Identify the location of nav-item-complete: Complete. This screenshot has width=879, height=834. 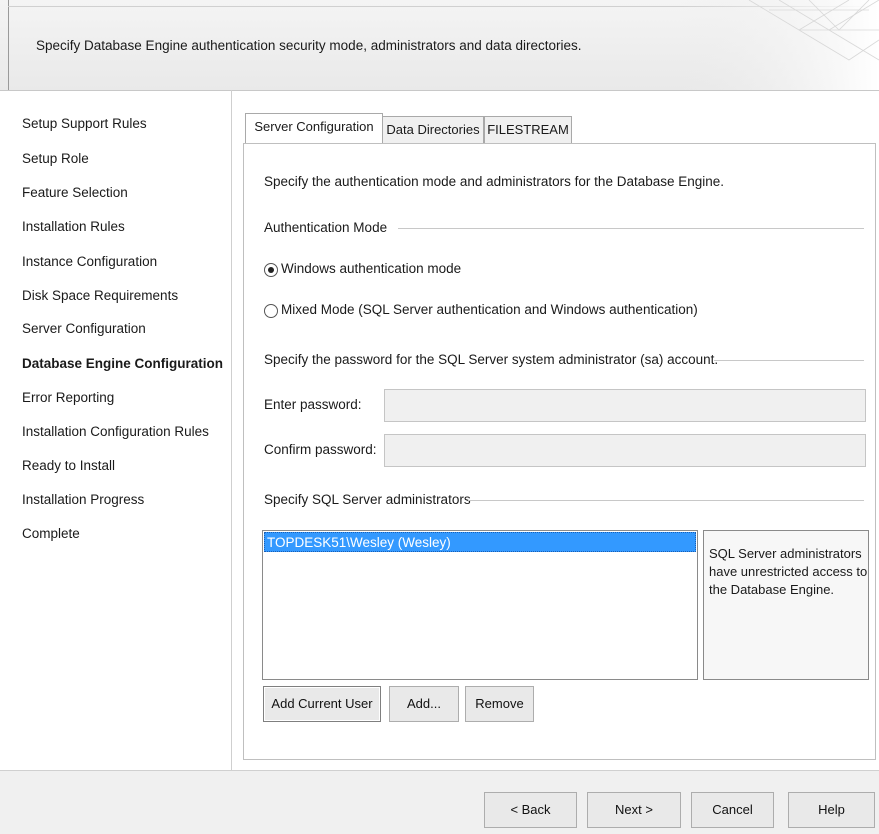
(51, 533).